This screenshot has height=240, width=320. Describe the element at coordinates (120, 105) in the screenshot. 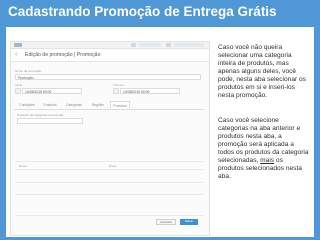

I see `tab-produtos: Produtos` at that location.